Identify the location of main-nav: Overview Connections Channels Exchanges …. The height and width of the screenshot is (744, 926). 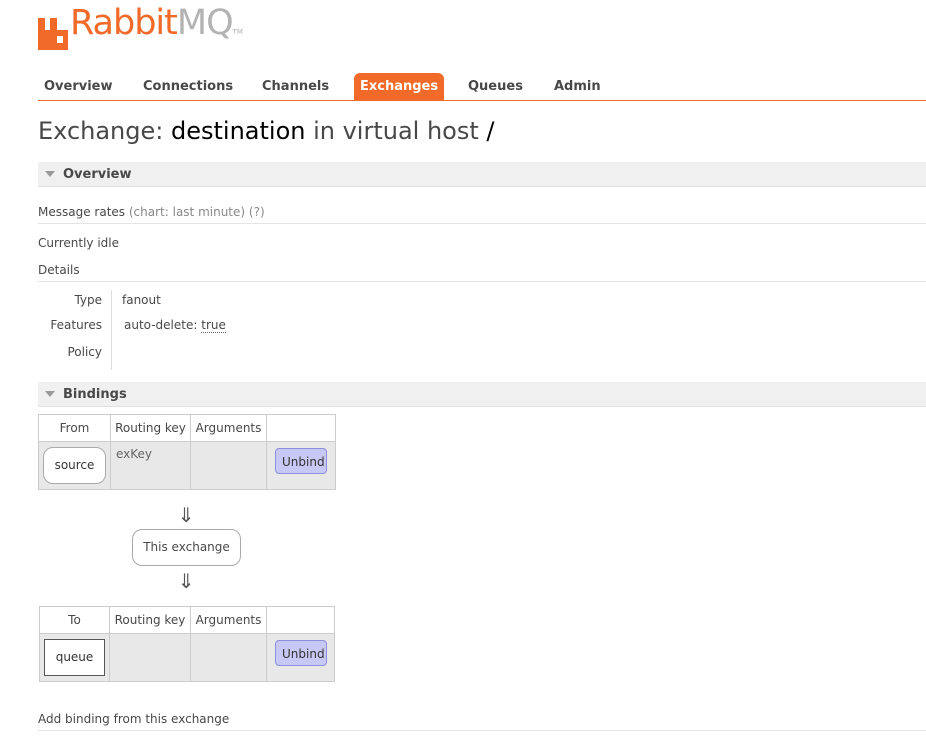
(482, 87).